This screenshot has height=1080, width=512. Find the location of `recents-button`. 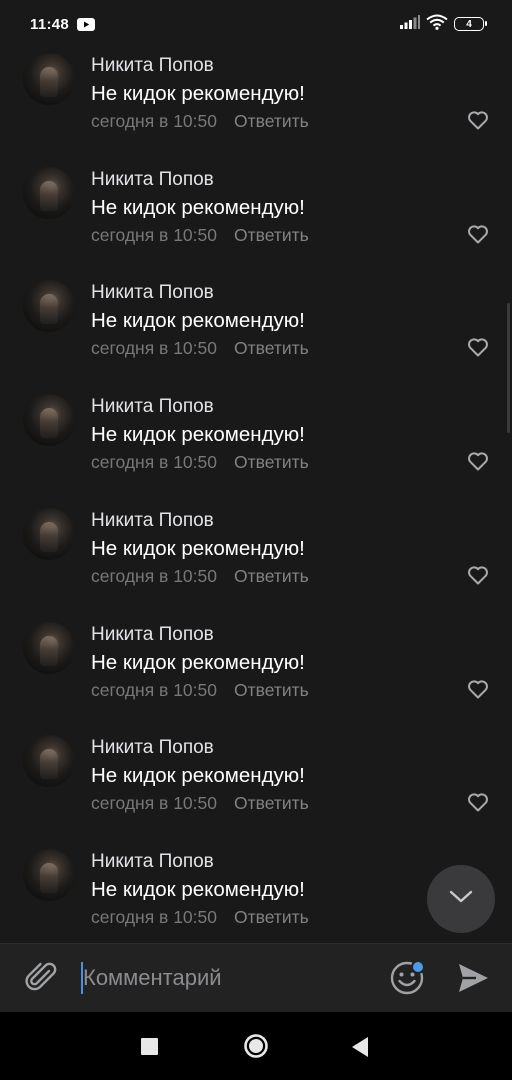

recents-button is located at coordinates (149, 1046).